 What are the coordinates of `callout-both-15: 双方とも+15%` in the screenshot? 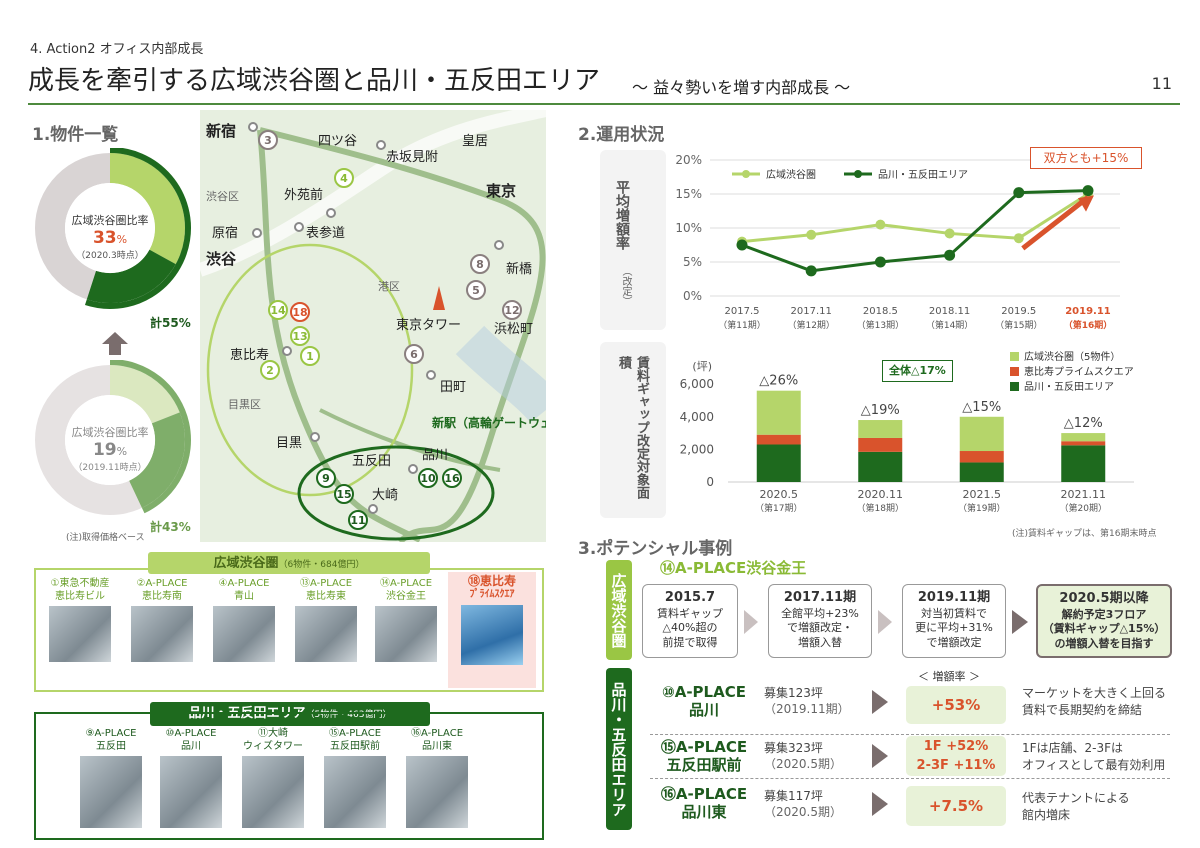 It's located at (1086, 158).